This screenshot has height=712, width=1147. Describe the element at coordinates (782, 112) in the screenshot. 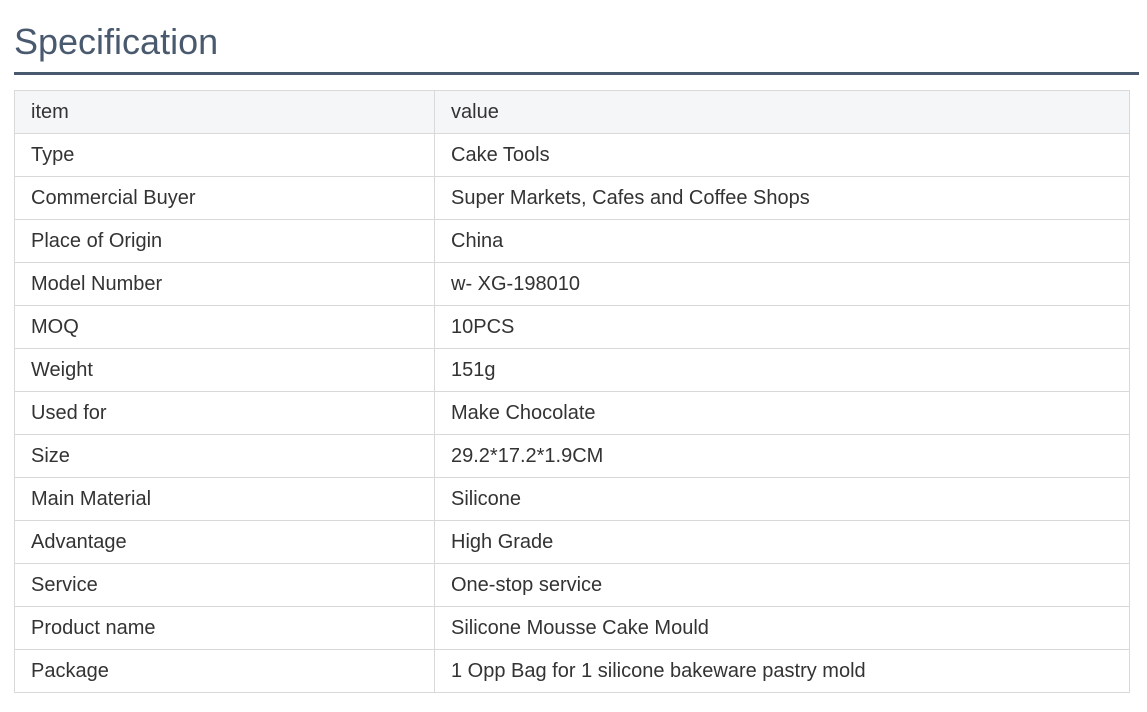

I see `header-cell-value: value` at that location.